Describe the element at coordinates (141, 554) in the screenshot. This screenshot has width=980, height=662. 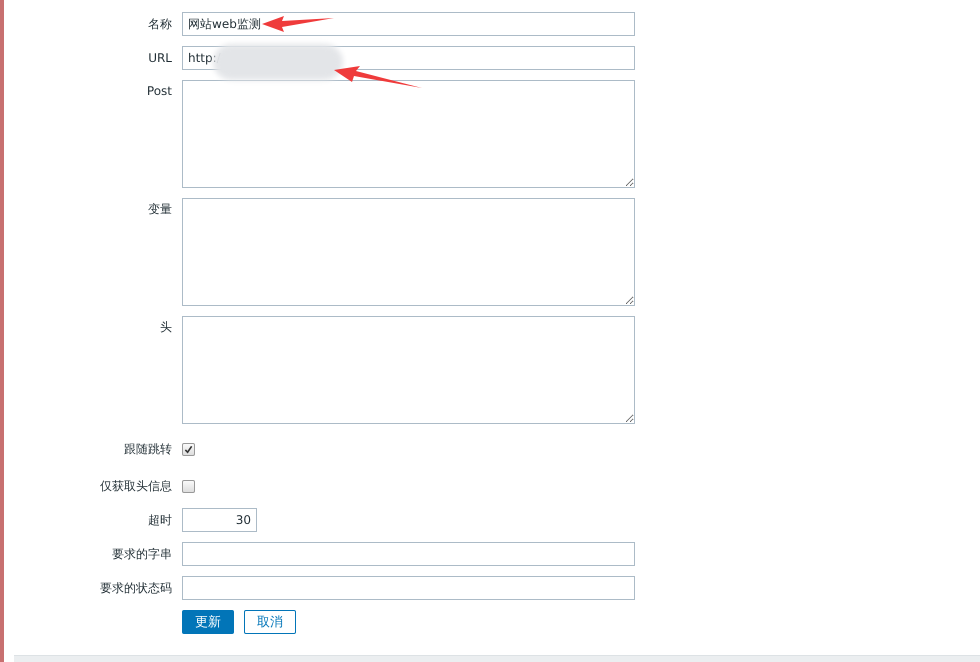
I see `field-label: 要求的字串` at that location.